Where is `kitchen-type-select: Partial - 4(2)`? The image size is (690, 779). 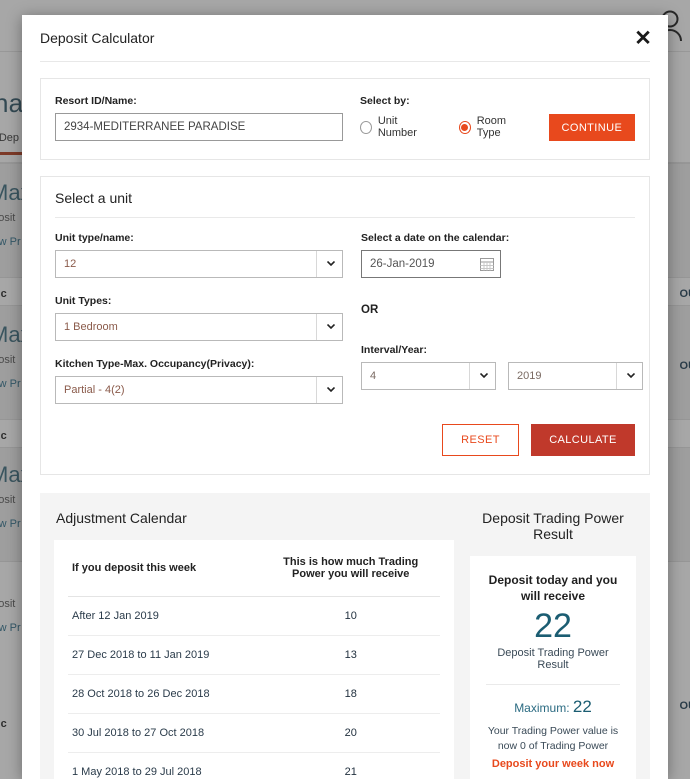
kitchen-type-select: Partial - 4(2) is located at coordinates (199, 390).